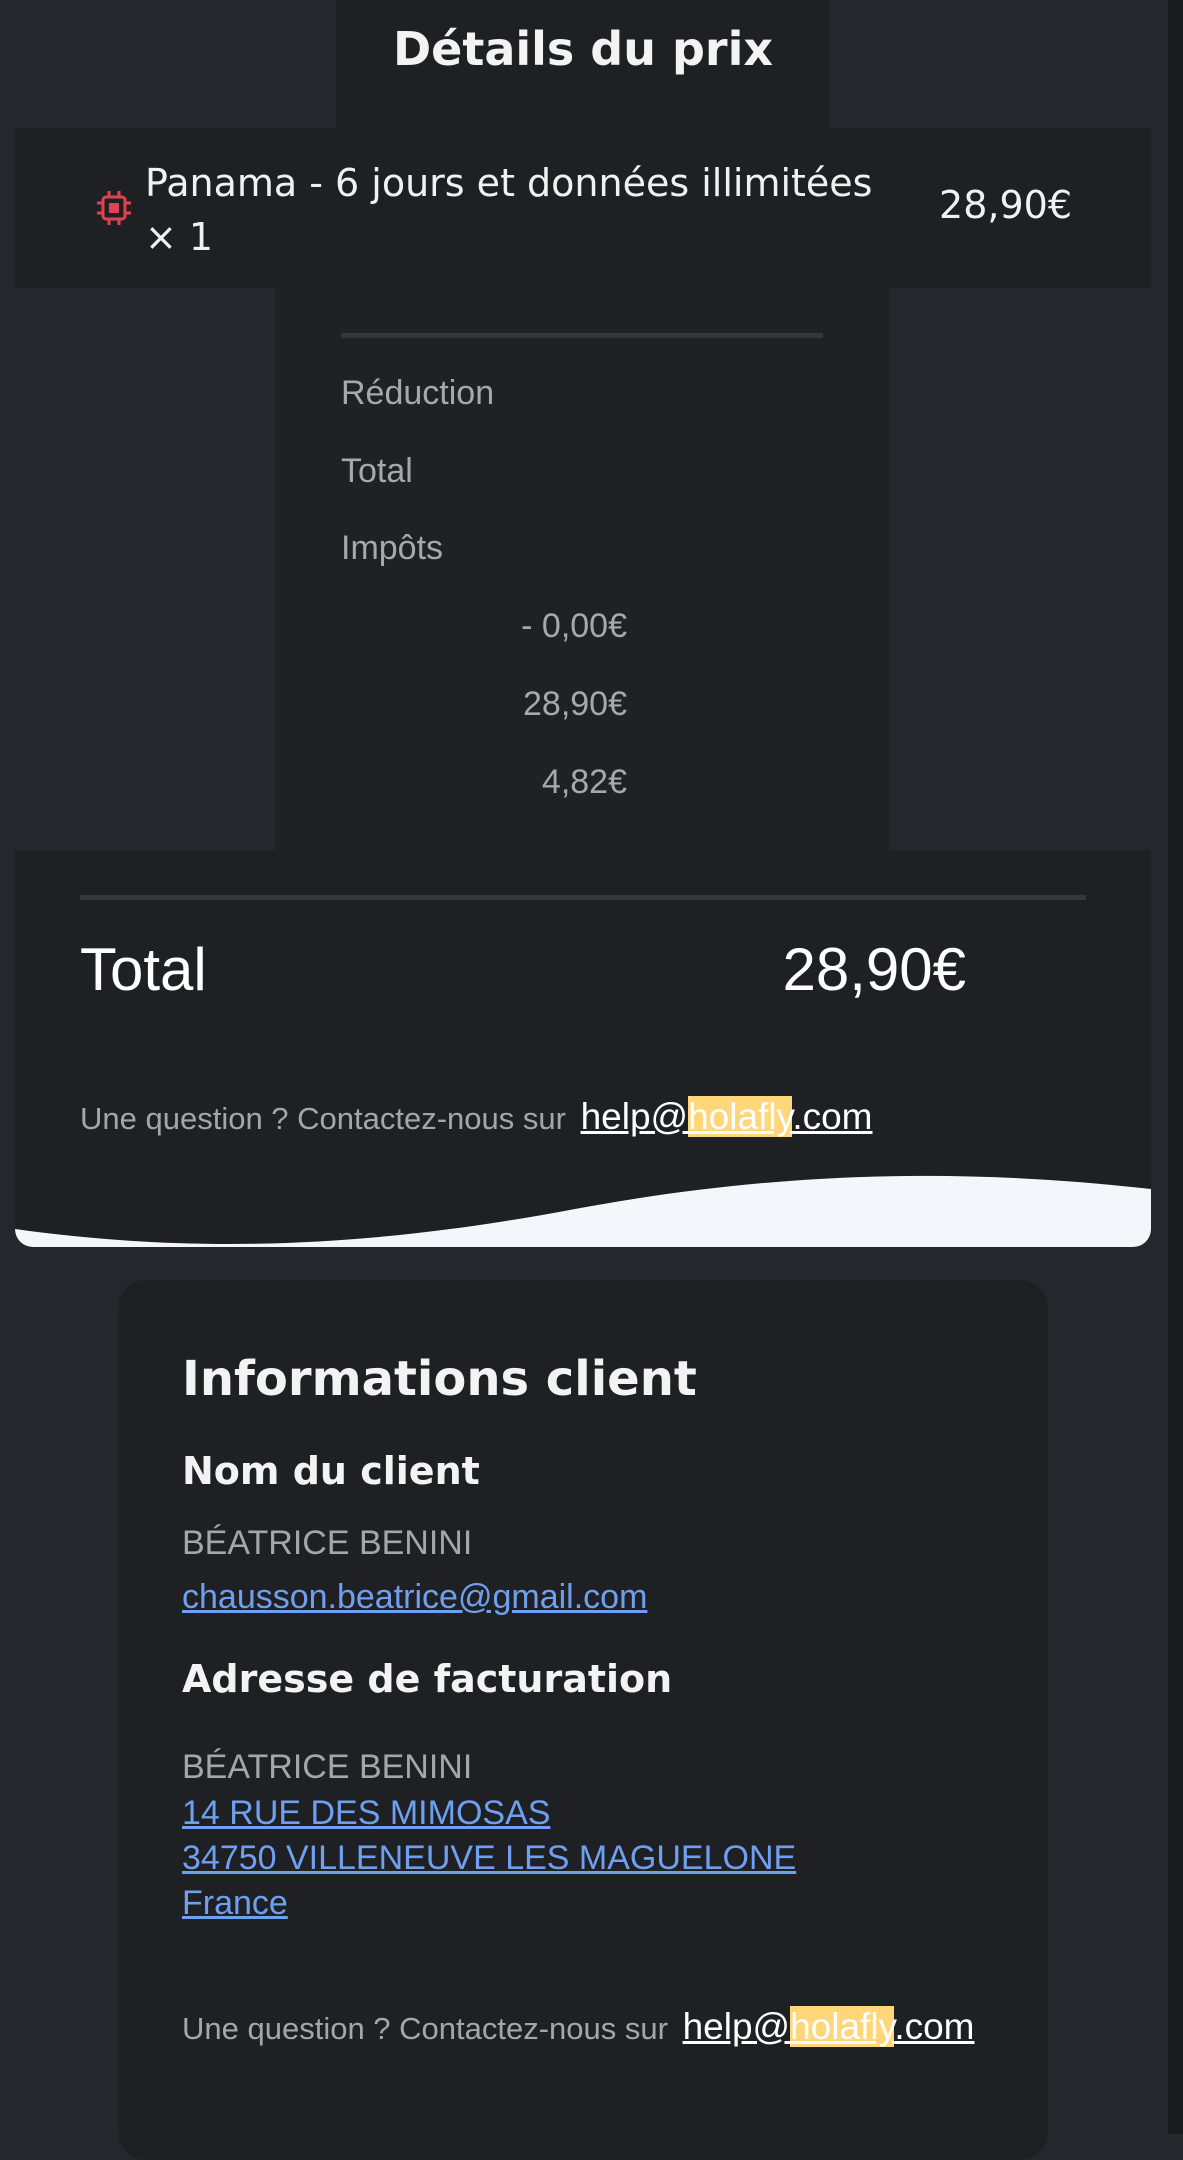  I want to click on total-divider, so click(583, 897).